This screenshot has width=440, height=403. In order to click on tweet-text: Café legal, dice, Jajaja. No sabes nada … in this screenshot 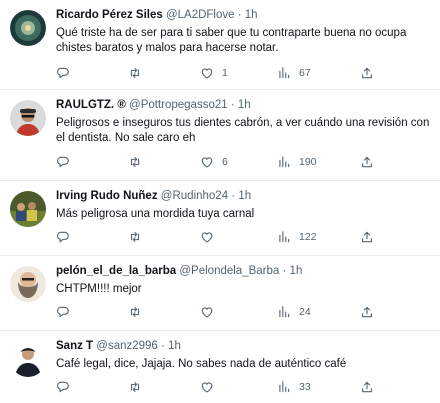, I will do `click(201, 364)`.